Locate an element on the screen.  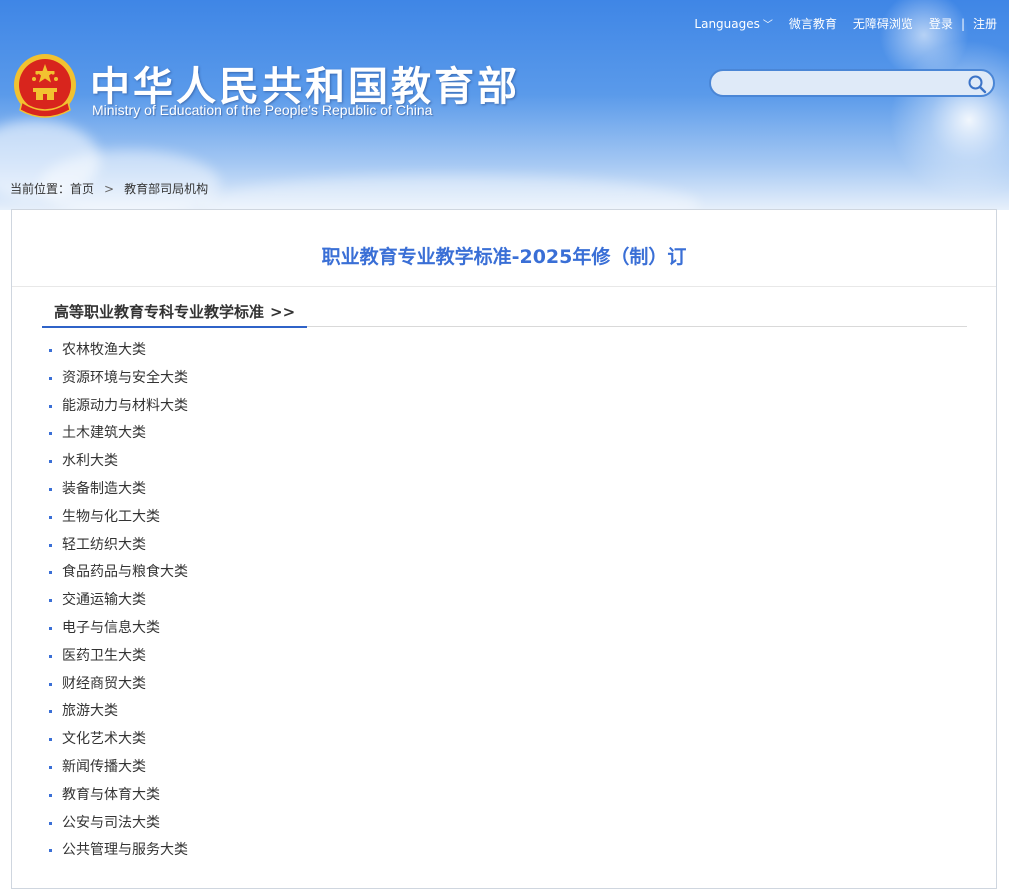
list-item: 医药卫生大类 is located at coordinates (116, 657).